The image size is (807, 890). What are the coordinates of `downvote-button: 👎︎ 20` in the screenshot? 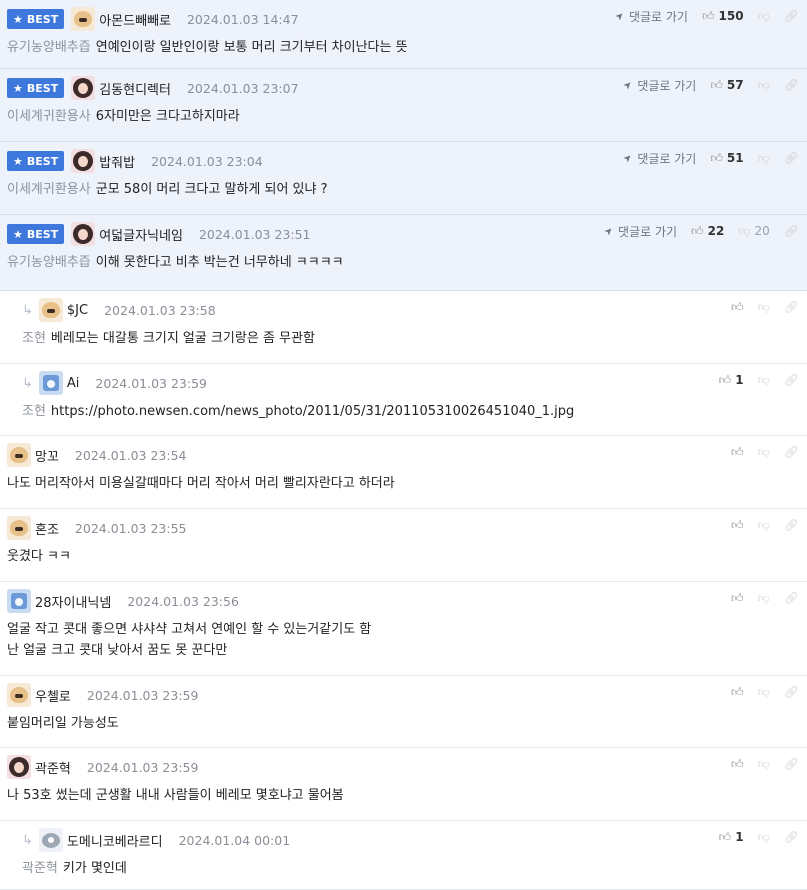 It's located at (753, 231).